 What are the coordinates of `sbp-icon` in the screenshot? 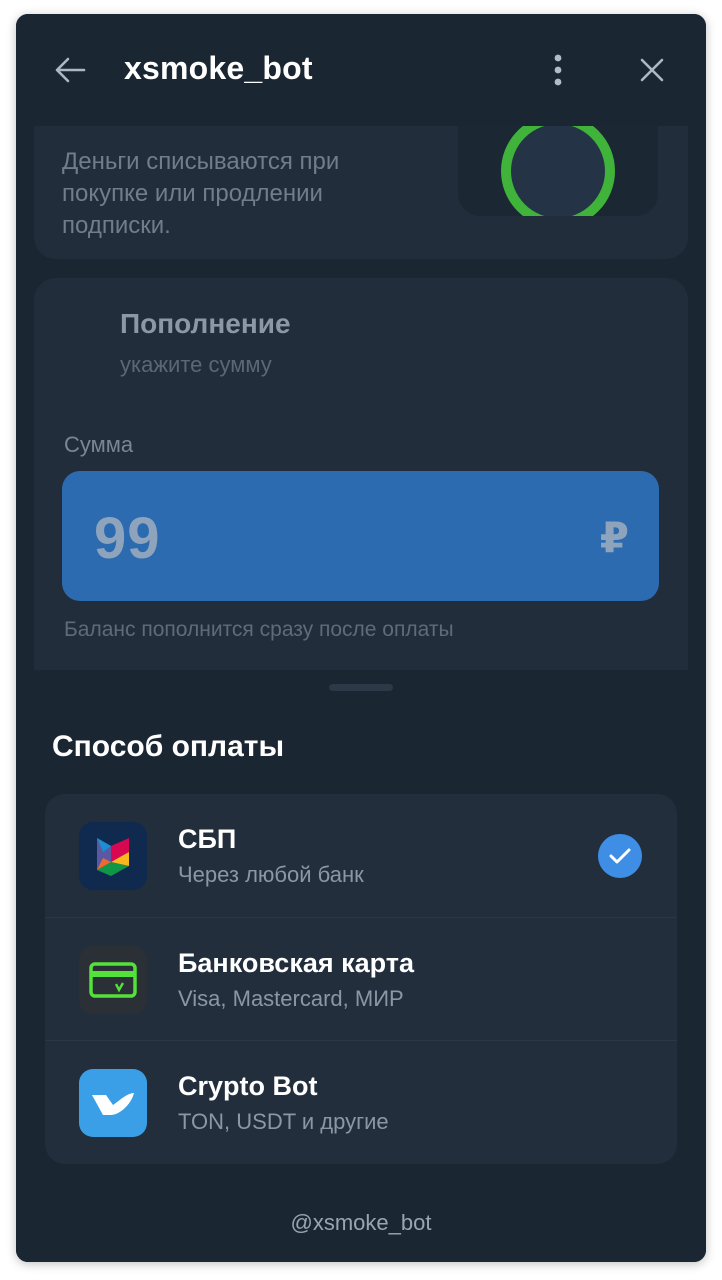 It's located at (113, 856).